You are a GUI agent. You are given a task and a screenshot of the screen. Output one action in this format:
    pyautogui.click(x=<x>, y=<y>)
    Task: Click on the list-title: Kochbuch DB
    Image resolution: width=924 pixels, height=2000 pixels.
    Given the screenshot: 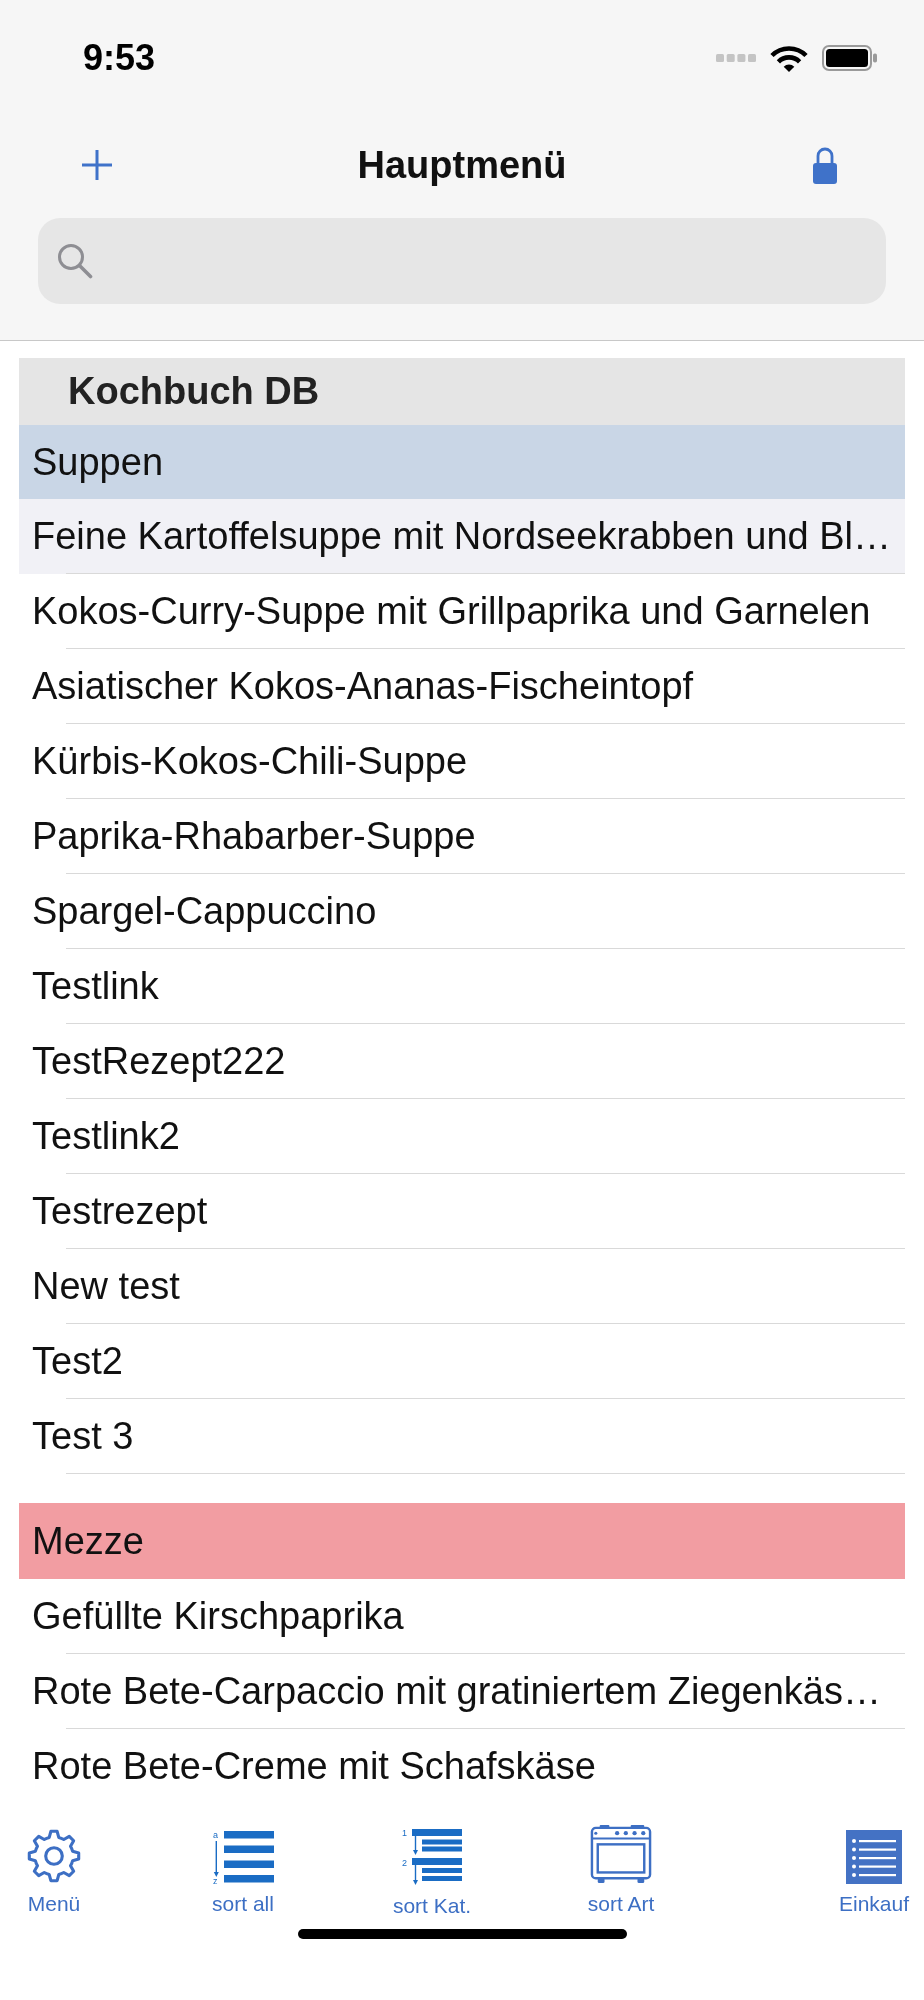 What is the action you would take?
    pyautogui.click(x=462, y=391)
    